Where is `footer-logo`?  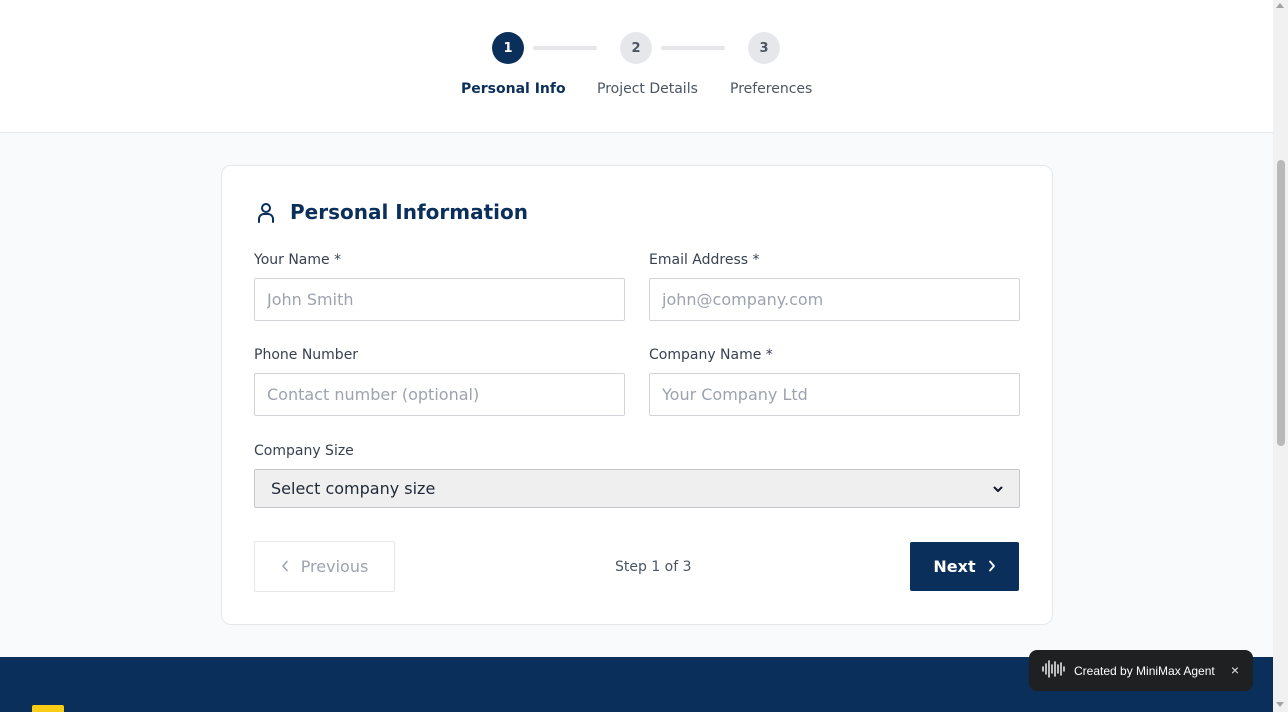
footer-logo is located at coordinates (48, 708).